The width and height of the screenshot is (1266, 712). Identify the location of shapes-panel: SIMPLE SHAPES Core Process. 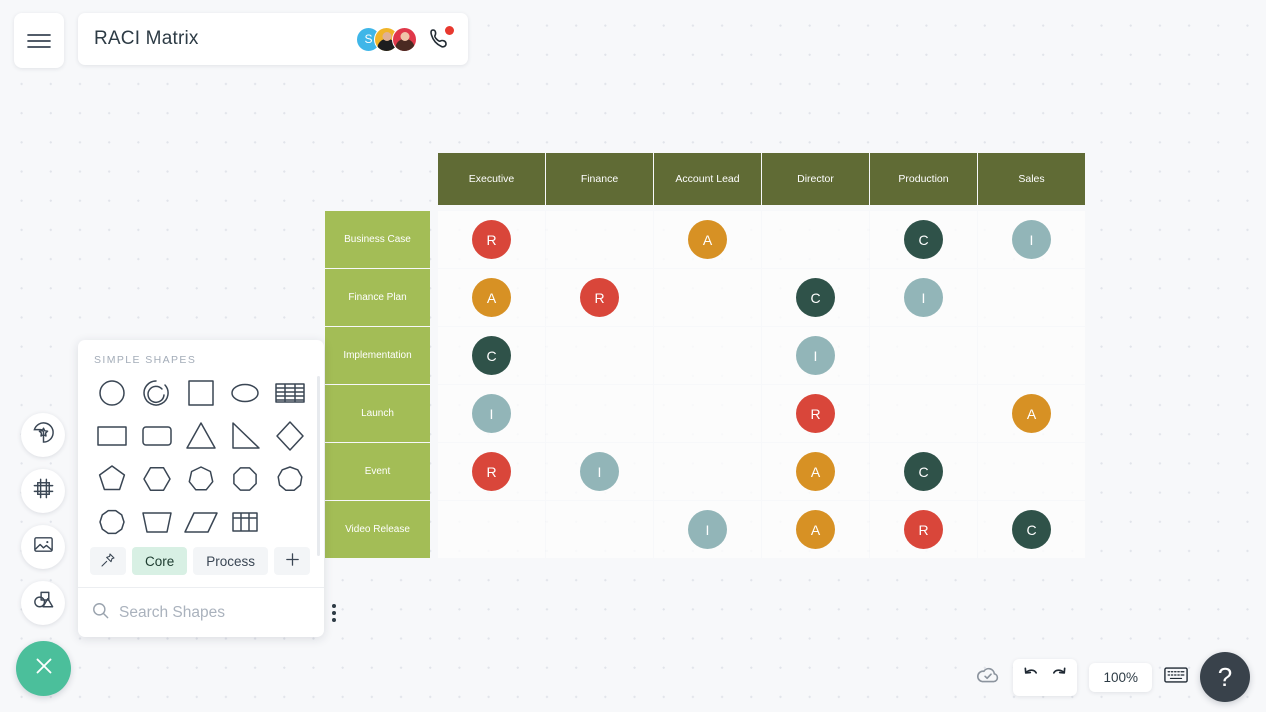
(207, 488).